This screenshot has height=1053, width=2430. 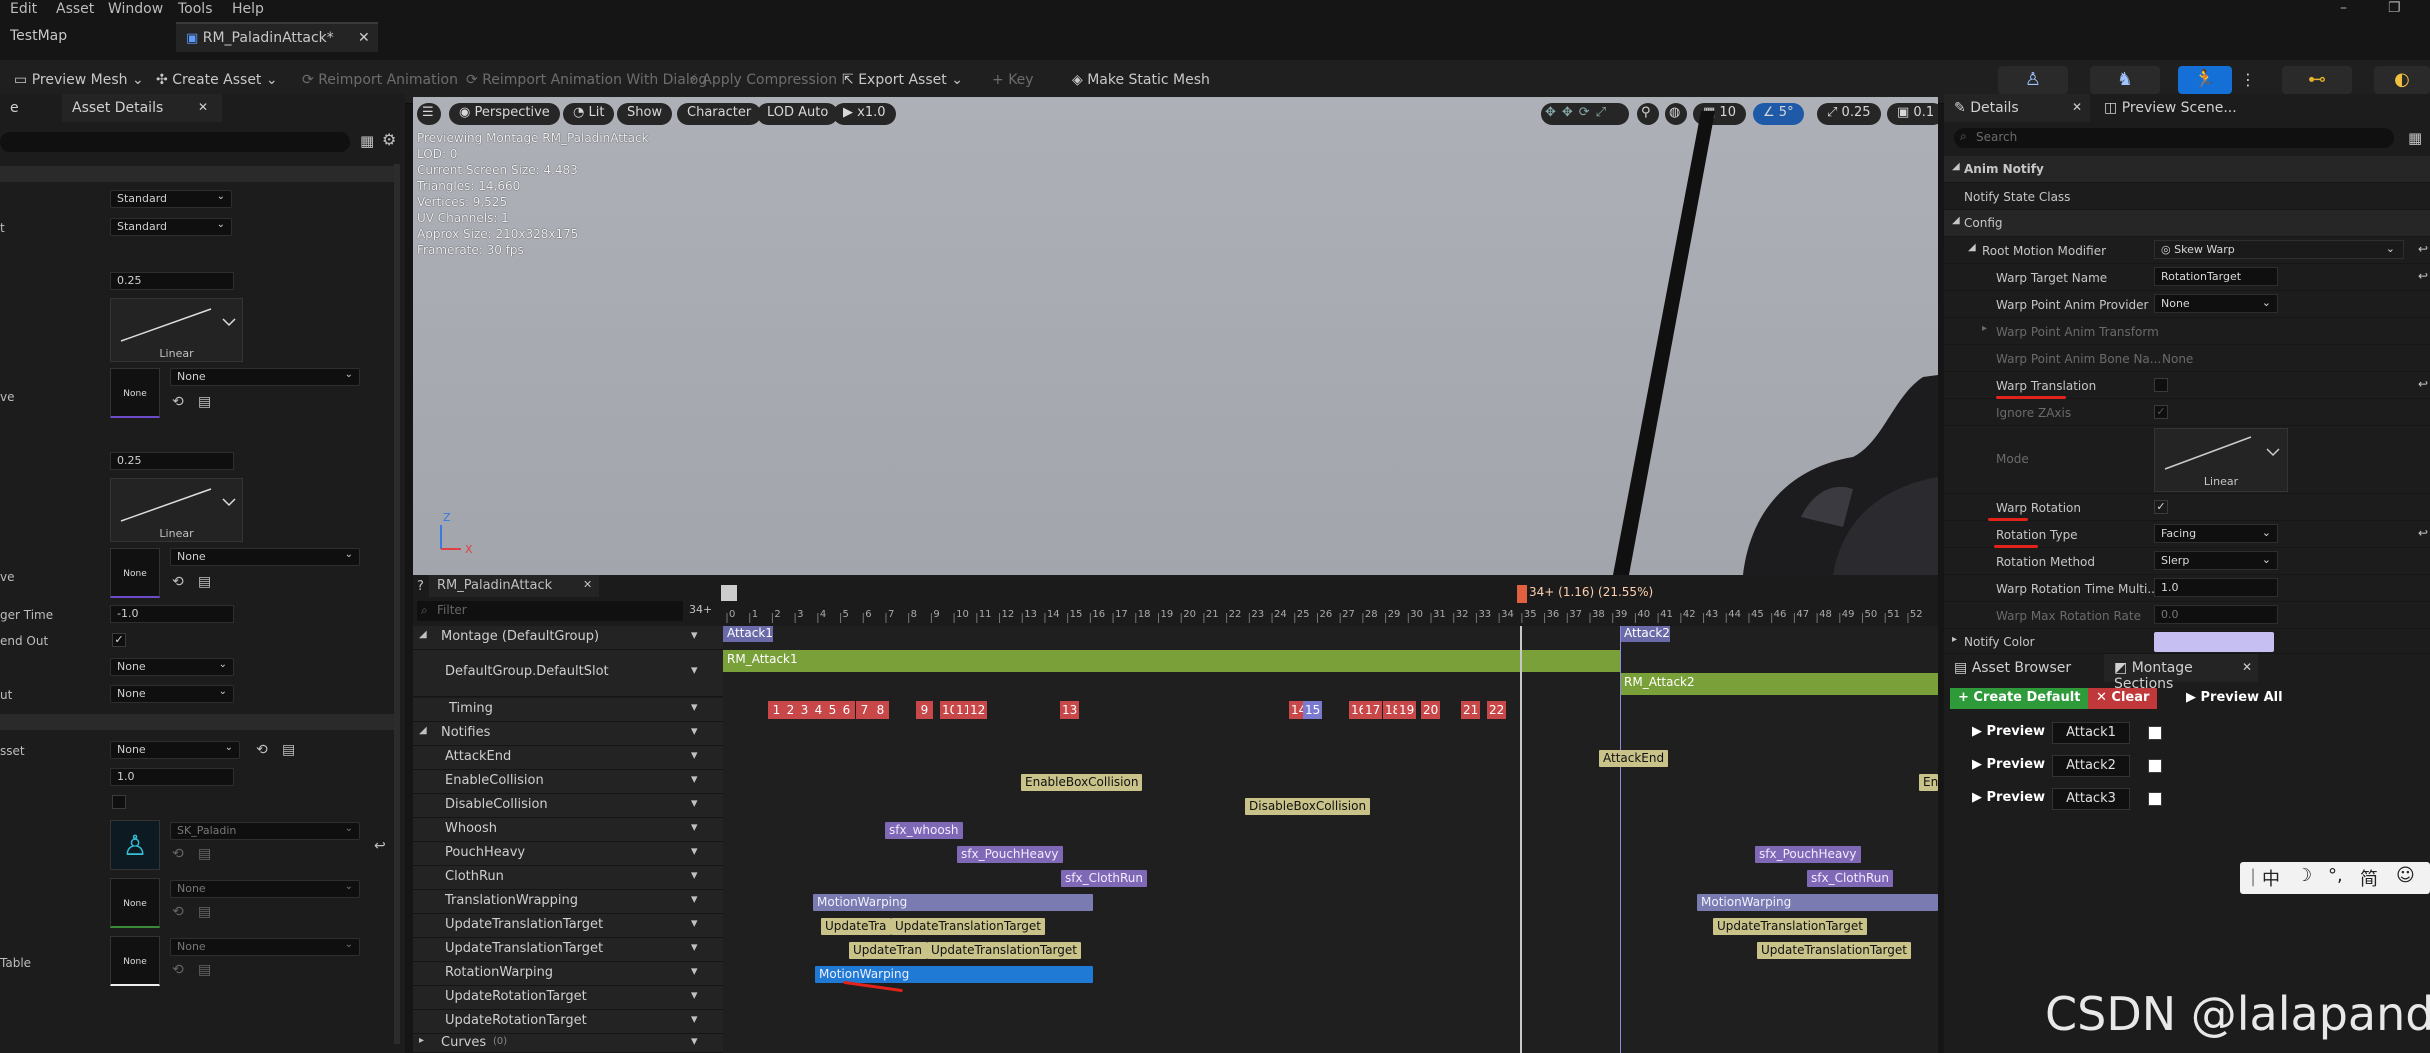 I want to click on help-icon: ?, so click(x=420, y=586).